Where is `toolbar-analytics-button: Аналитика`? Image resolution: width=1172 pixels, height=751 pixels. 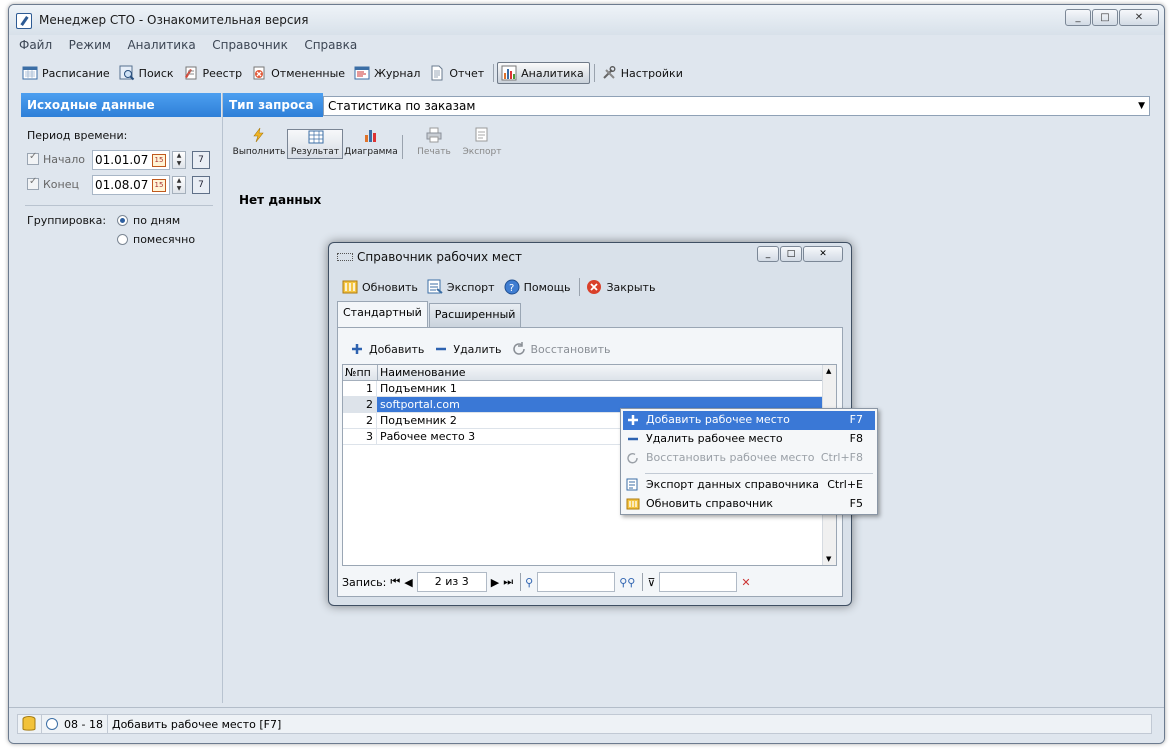 toolbar-analytics-button: Аналитика is located at coordinates (543, 73).